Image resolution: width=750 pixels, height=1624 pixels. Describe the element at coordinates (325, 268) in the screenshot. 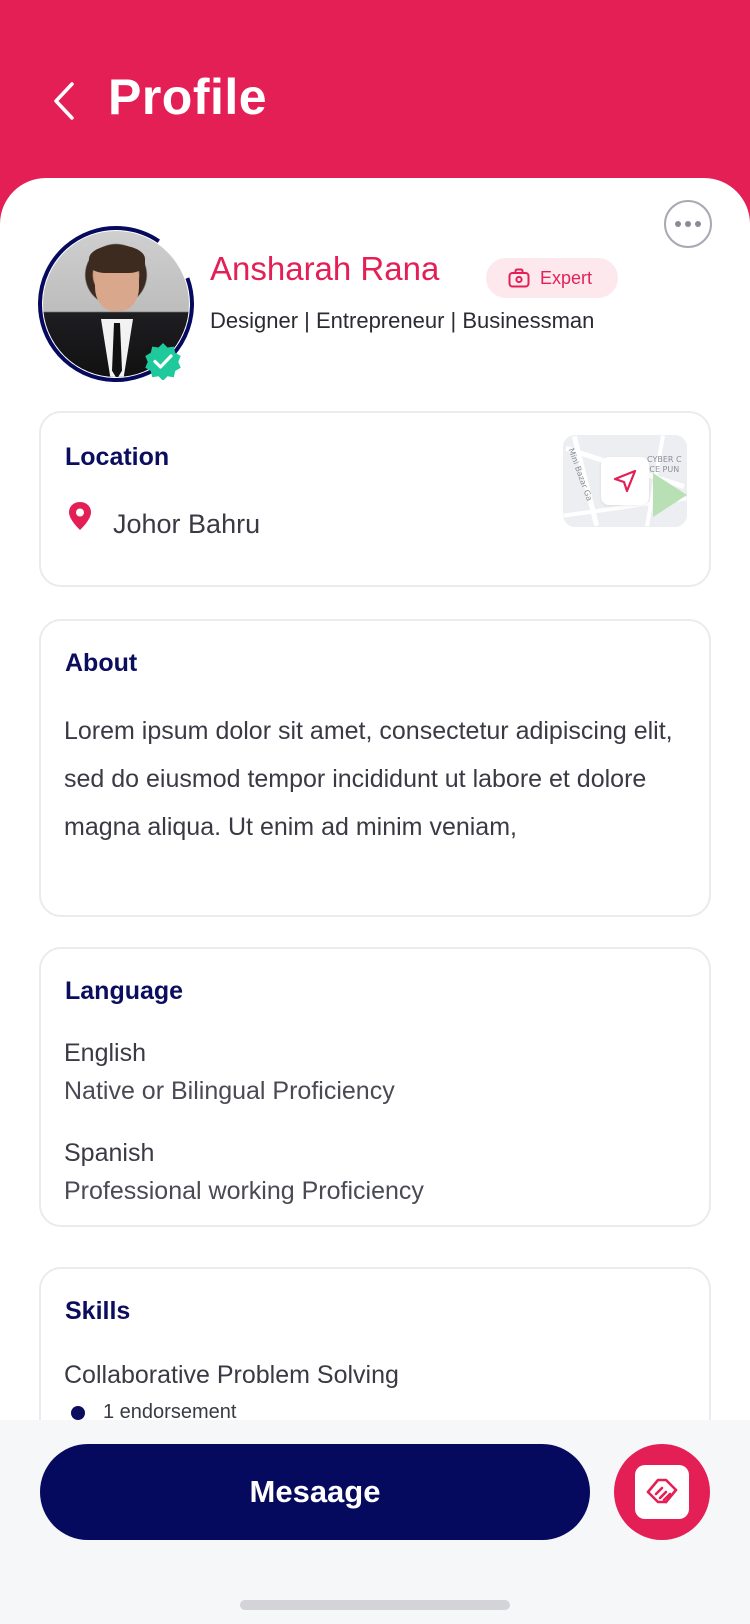

I see `profile-name: Ansharah Rana` at that location.